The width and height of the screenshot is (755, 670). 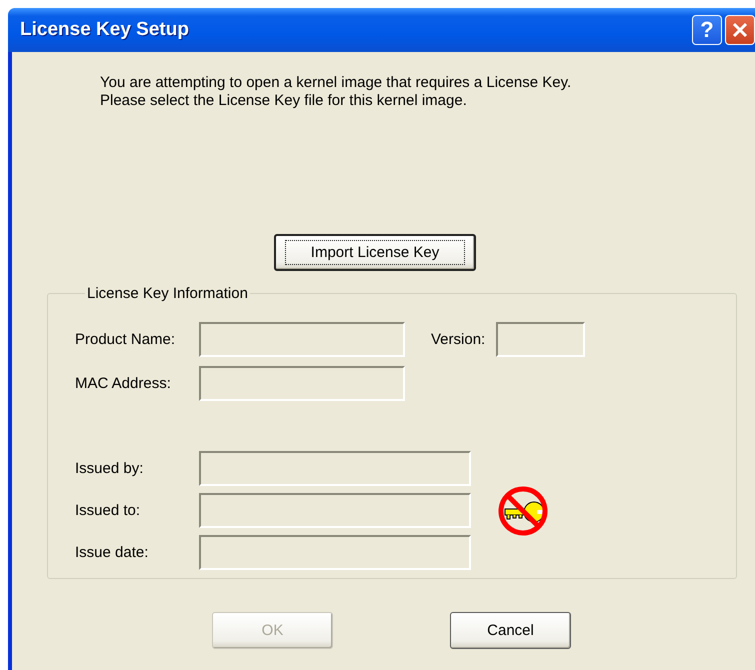 What do you see at coordinates (336, 83) in the screenshot?
I see `message-text: You are attempting to open a kernel image that requires a License Key.` at bounding box center [336, 83].